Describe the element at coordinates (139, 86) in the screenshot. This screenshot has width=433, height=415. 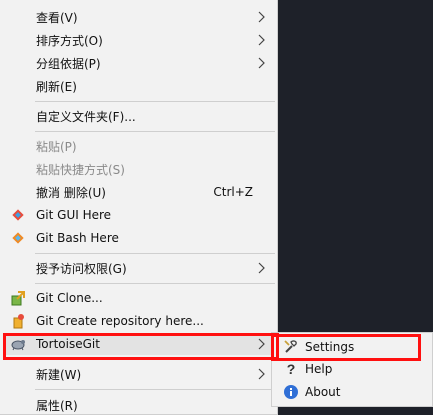
I see `menu-item-refresh: 刷新(E)` at that location.